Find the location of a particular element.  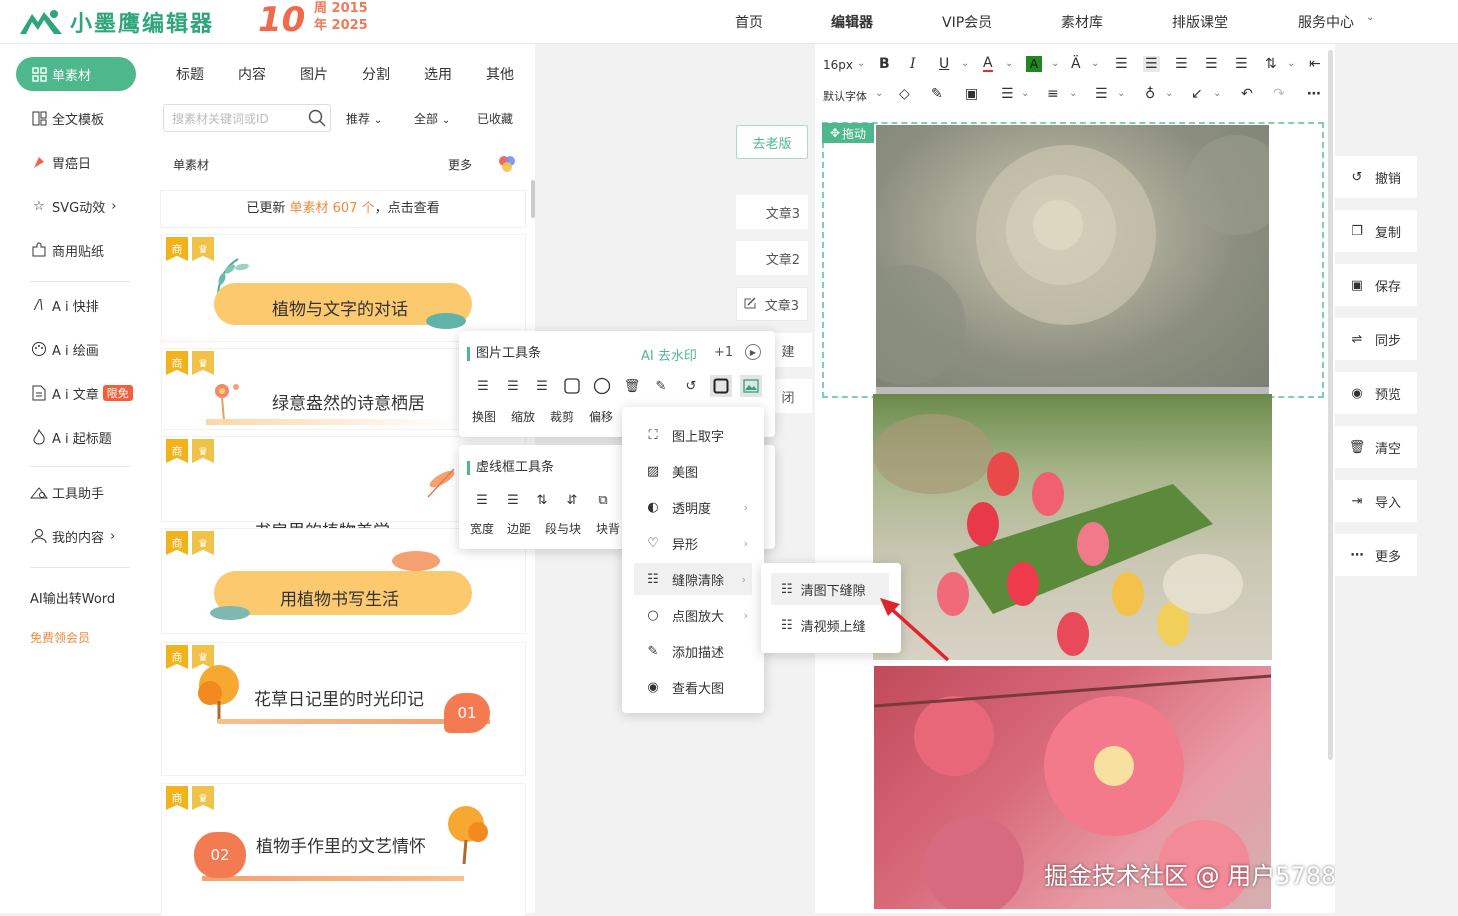

menu-item-zoom: ○ 点图放大 › is located at coordinates (693, 615).